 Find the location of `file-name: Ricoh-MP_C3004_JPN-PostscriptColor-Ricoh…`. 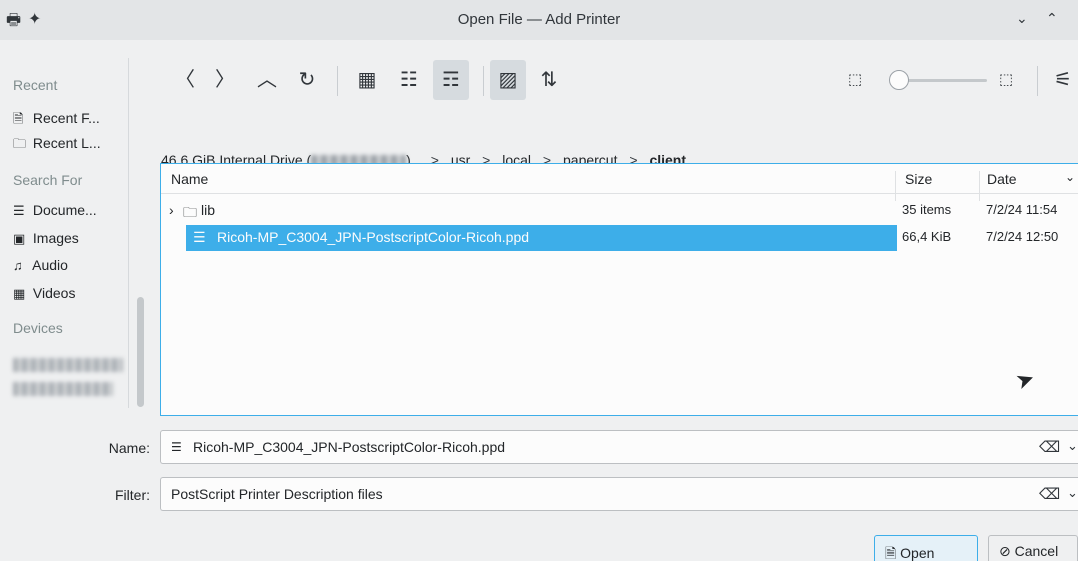

file-name: Ricoh-MP_C3004_JPN-PostscriptColor-Ricoh… is located at coordinates (373, 237).